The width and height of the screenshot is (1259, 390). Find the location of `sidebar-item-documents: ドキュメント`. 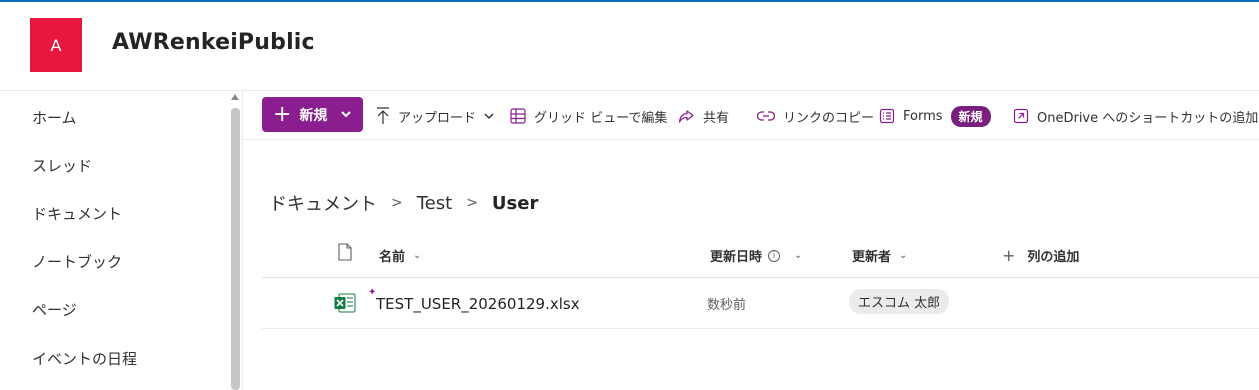

sidebar-item-documents: ドキュメント is located at coordinates (77, 213).